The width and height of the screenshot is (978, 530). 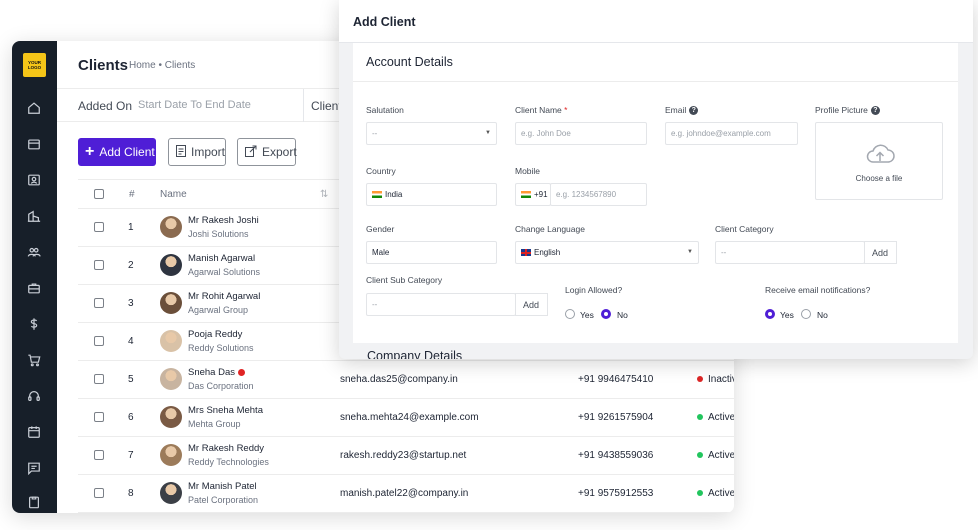 What do you see at coordinates (99, 194) in the screenshot?
I see `select-all-checkbox` at bounding box center [99, 194].